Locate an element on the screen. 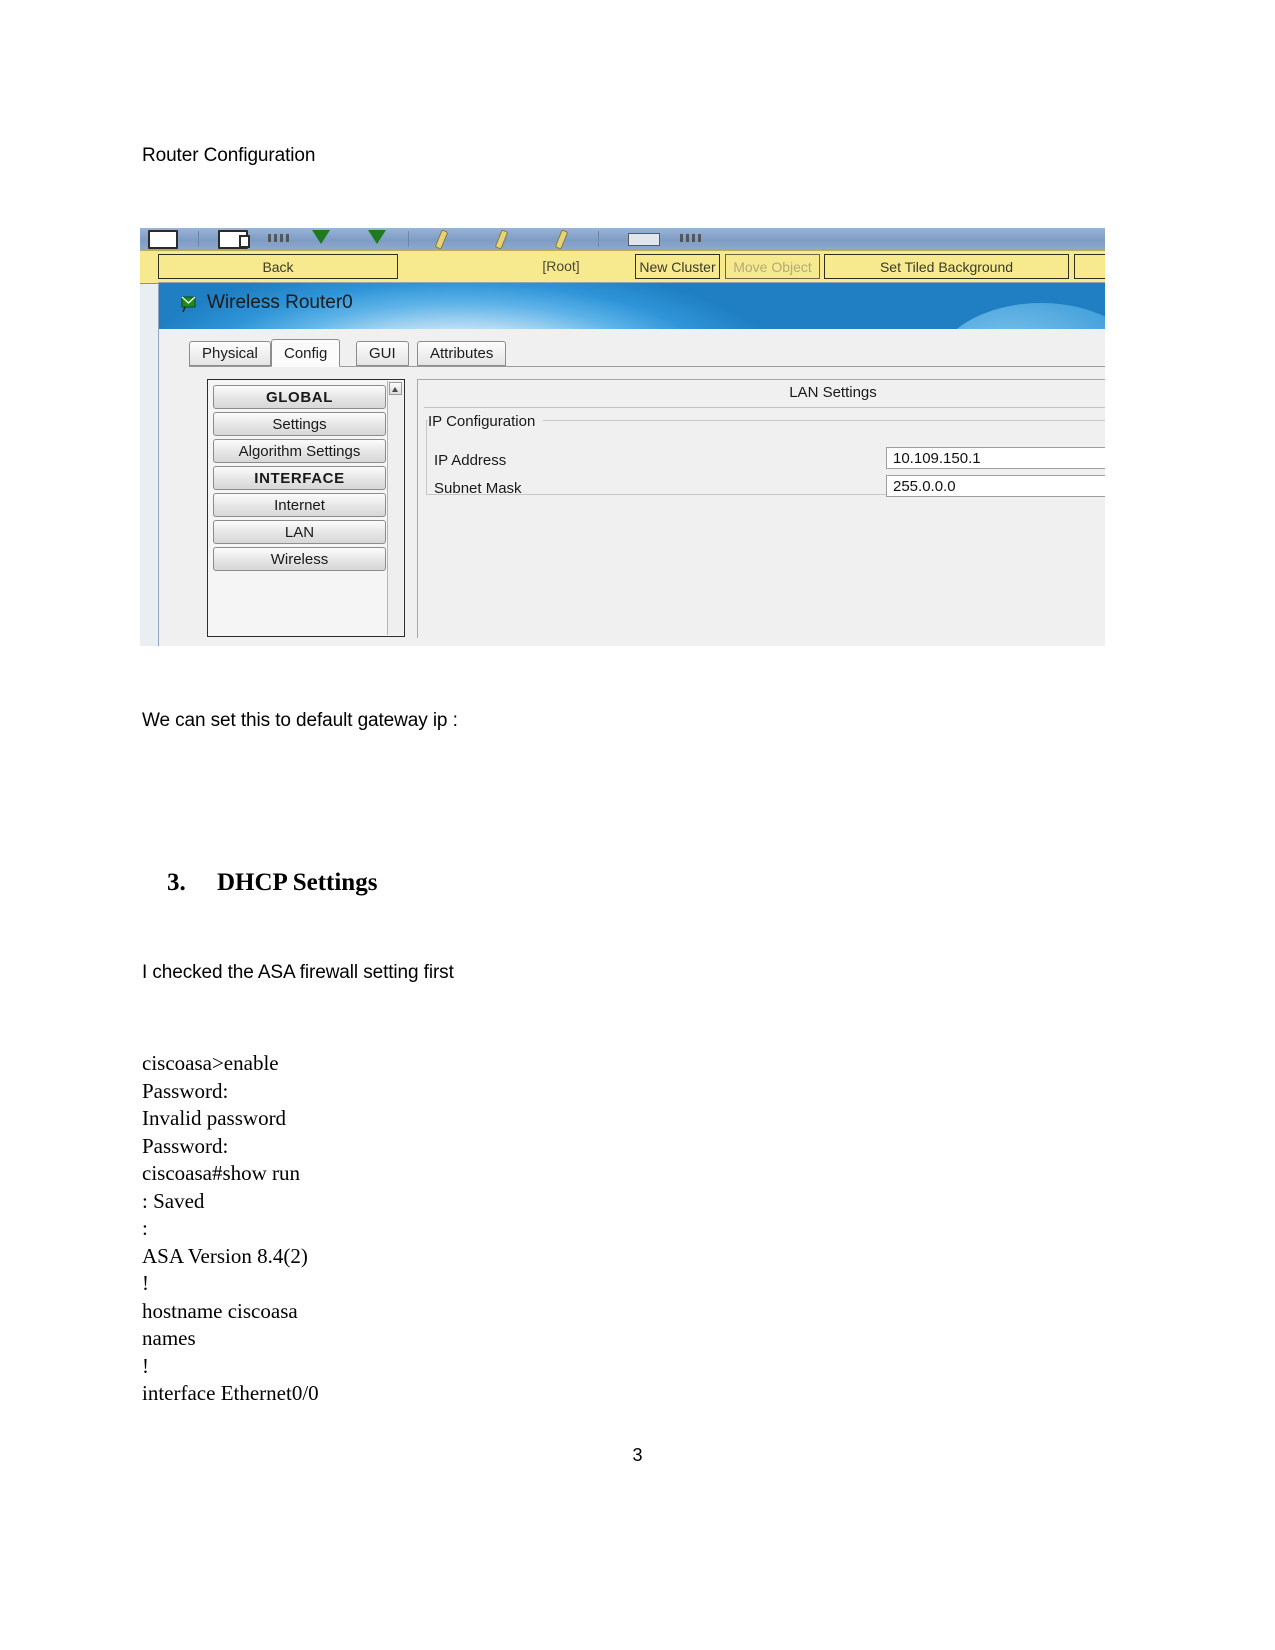 This screenshot has height=1650, width=1275. new-cluster-button: New Cluster is located at coordinates (677, 266).